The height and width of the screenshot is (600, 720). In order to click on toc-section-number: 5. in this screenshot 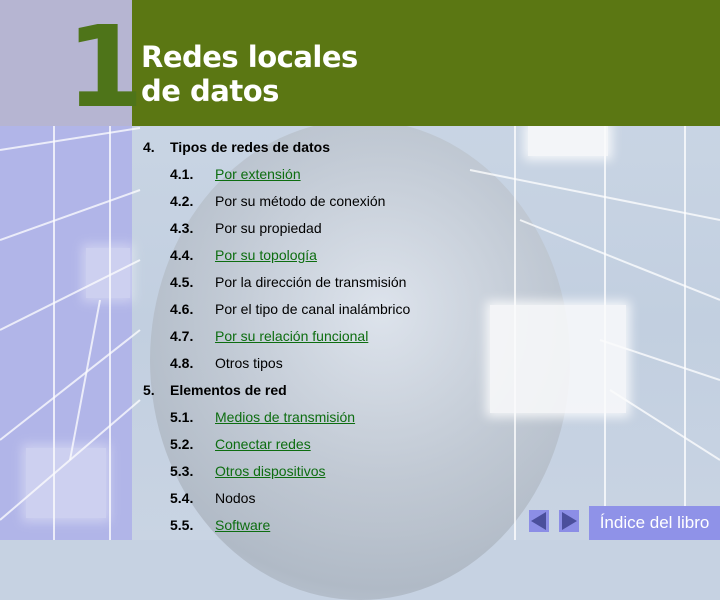, I will do `click(149, 390)`.